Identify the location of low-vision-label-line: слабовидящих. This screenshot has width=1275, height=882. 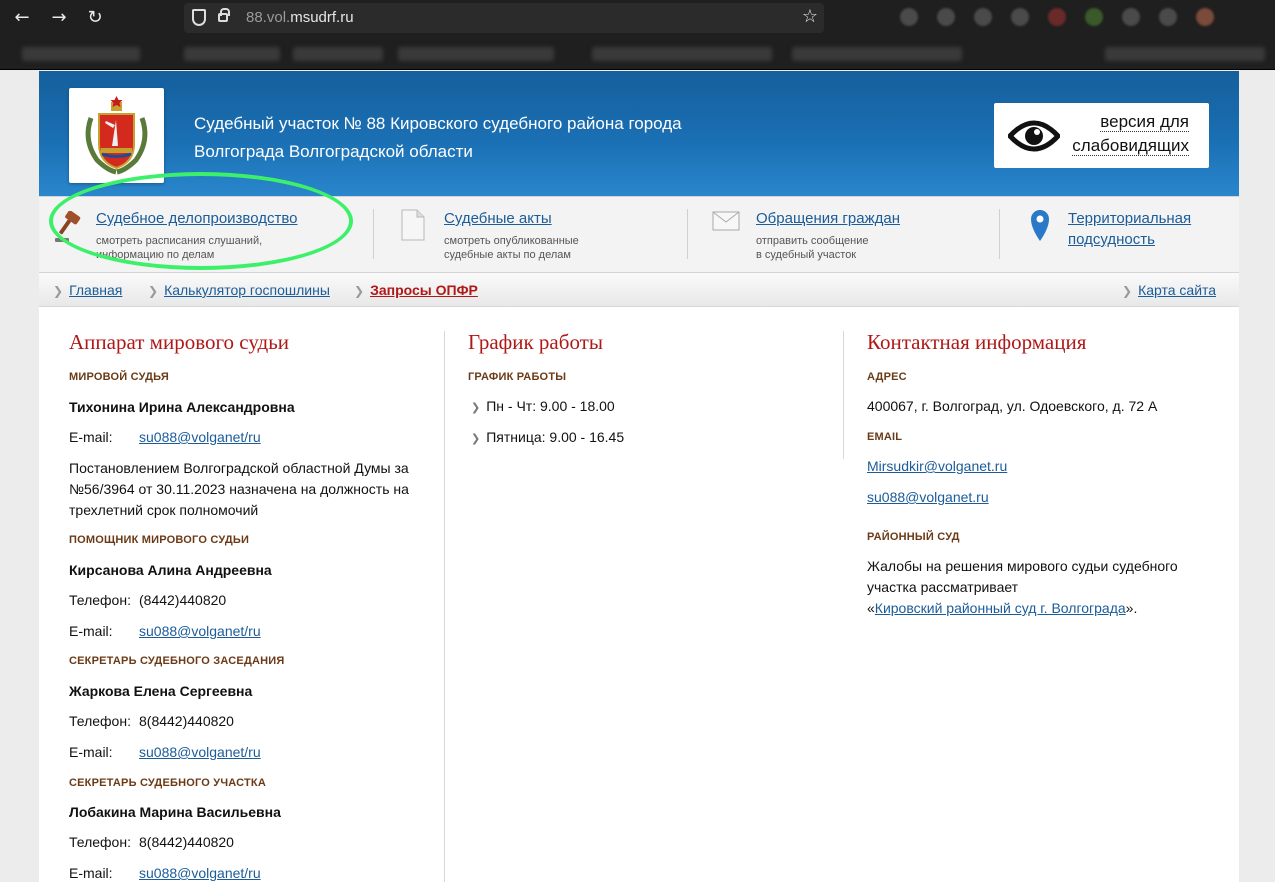
(1130, 146).